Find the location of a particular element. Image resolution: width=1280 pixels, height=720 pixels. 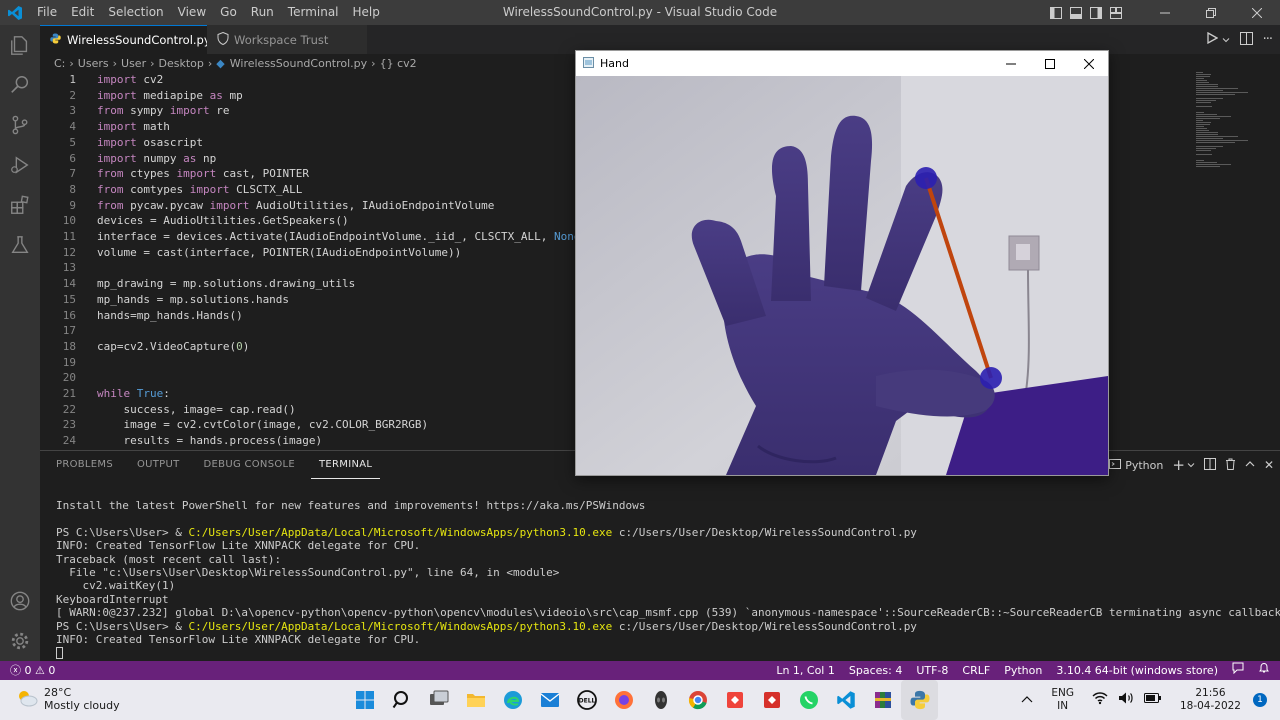

menu-selection: Selection is located at coordinates (135, 12).